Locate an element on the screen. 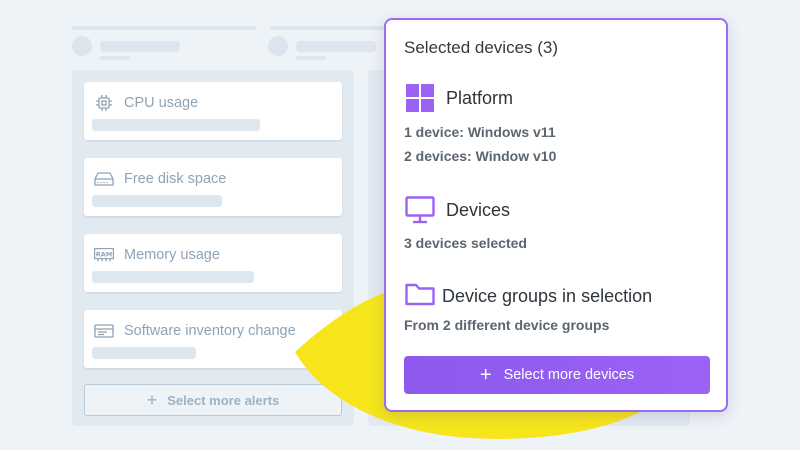 The width and height of the screenshot is (800, 450). skeleton-top-line-right is located at coordinates (330, 28).